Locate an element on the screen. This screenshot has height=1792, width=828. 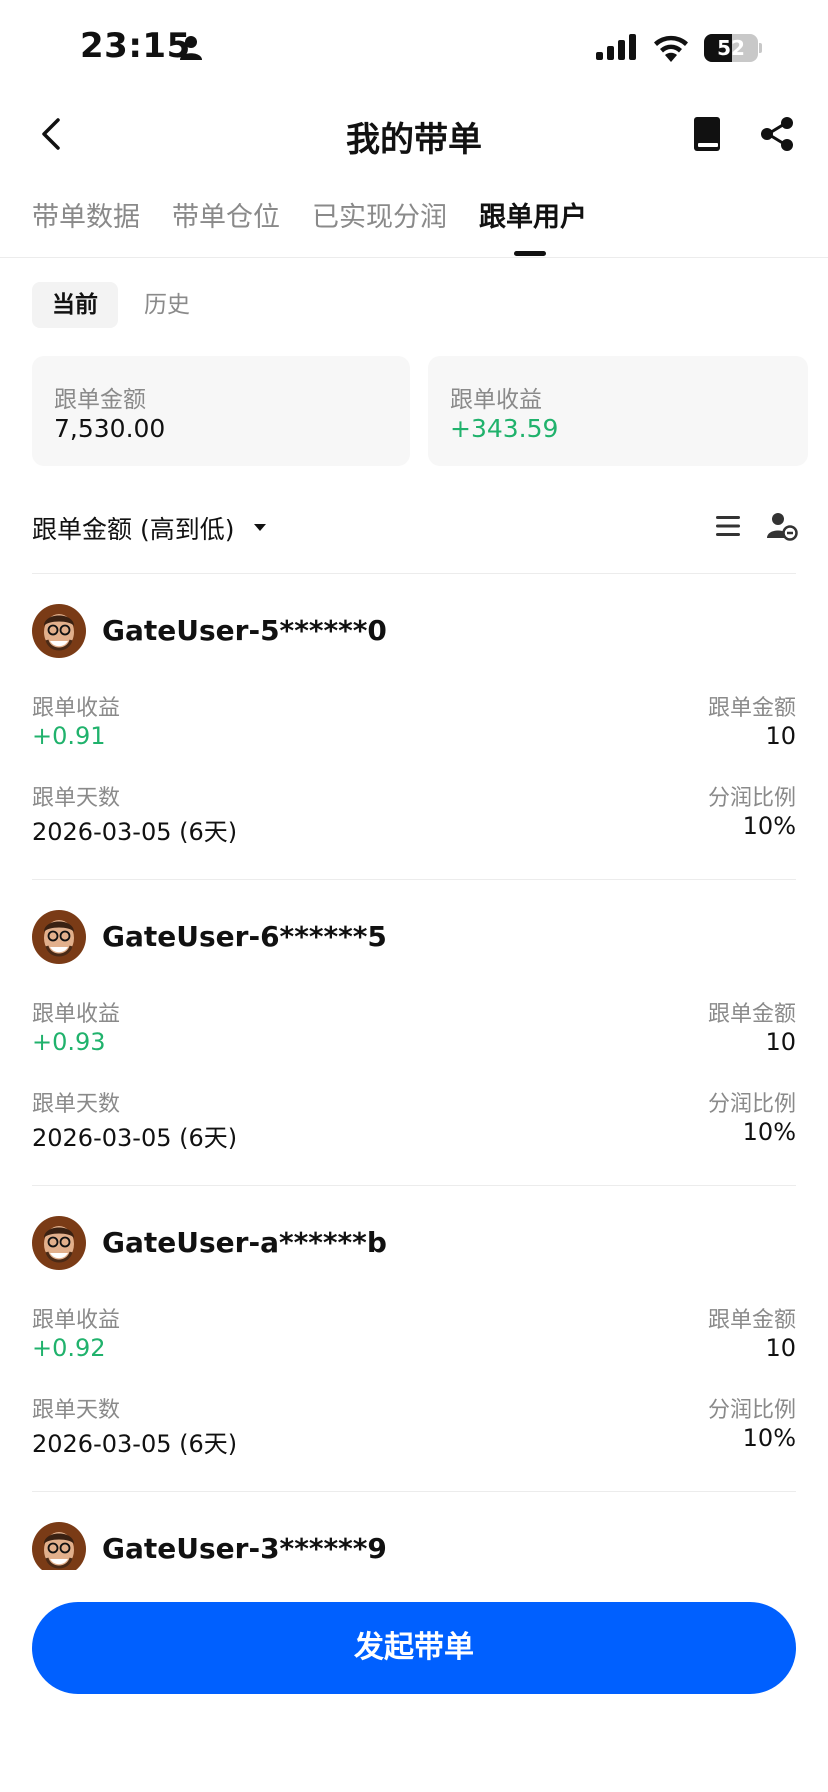
tabs-divider is located at coordinates (414, 257).